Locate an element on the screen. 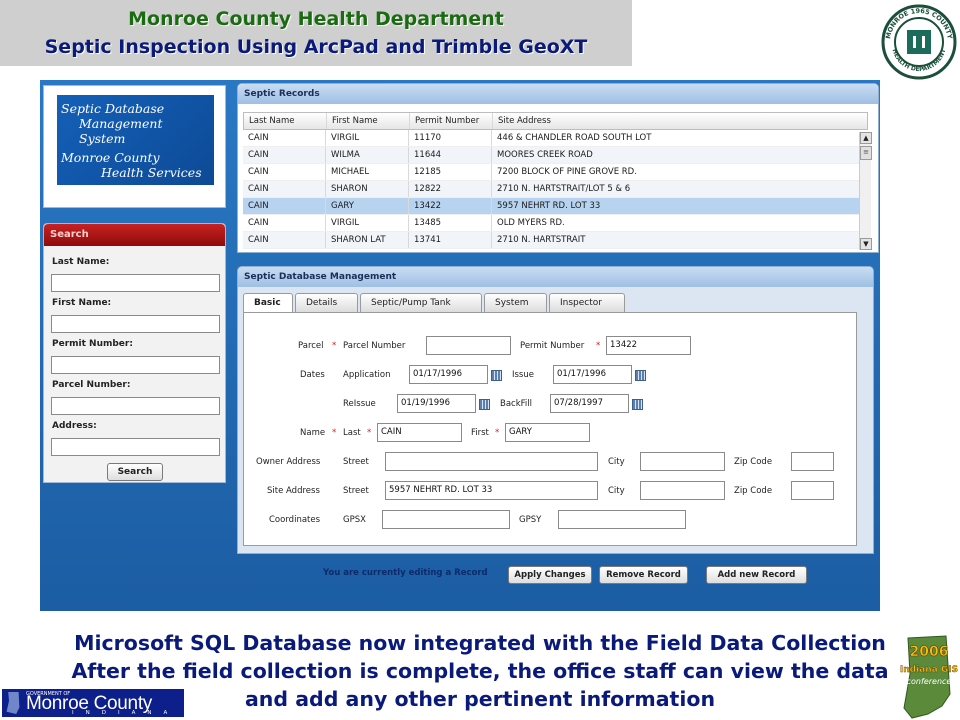 The height and width of the screenshot is (720, 960). cell-first-name: SHARON is located at coordinates (367, 189).